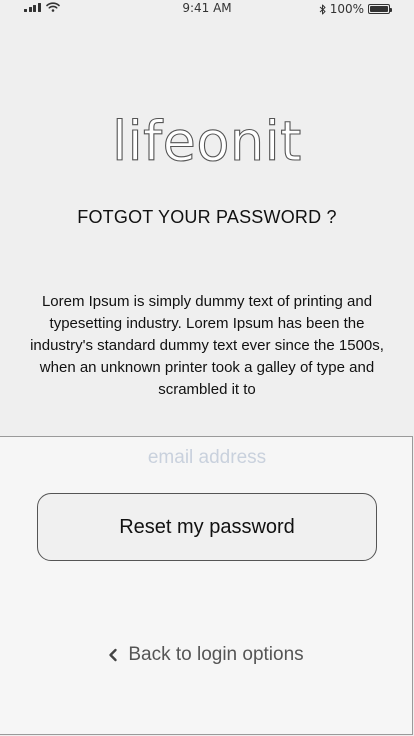 The width and height of the screenshot is (414, 736). What do you see at coordinates (113, 655) in the screenshot?
I see `chevron-left-icon` at bounding box center [113, 655].